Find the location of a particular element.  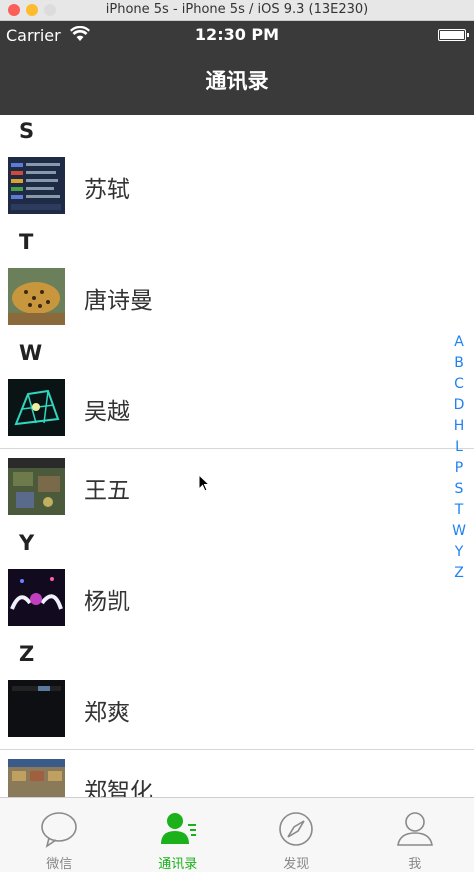

simulator-title-bar: iPhone 5s - iPhone 5s / iOS 9.3 (13E230) is located at coordinates (237, 10).